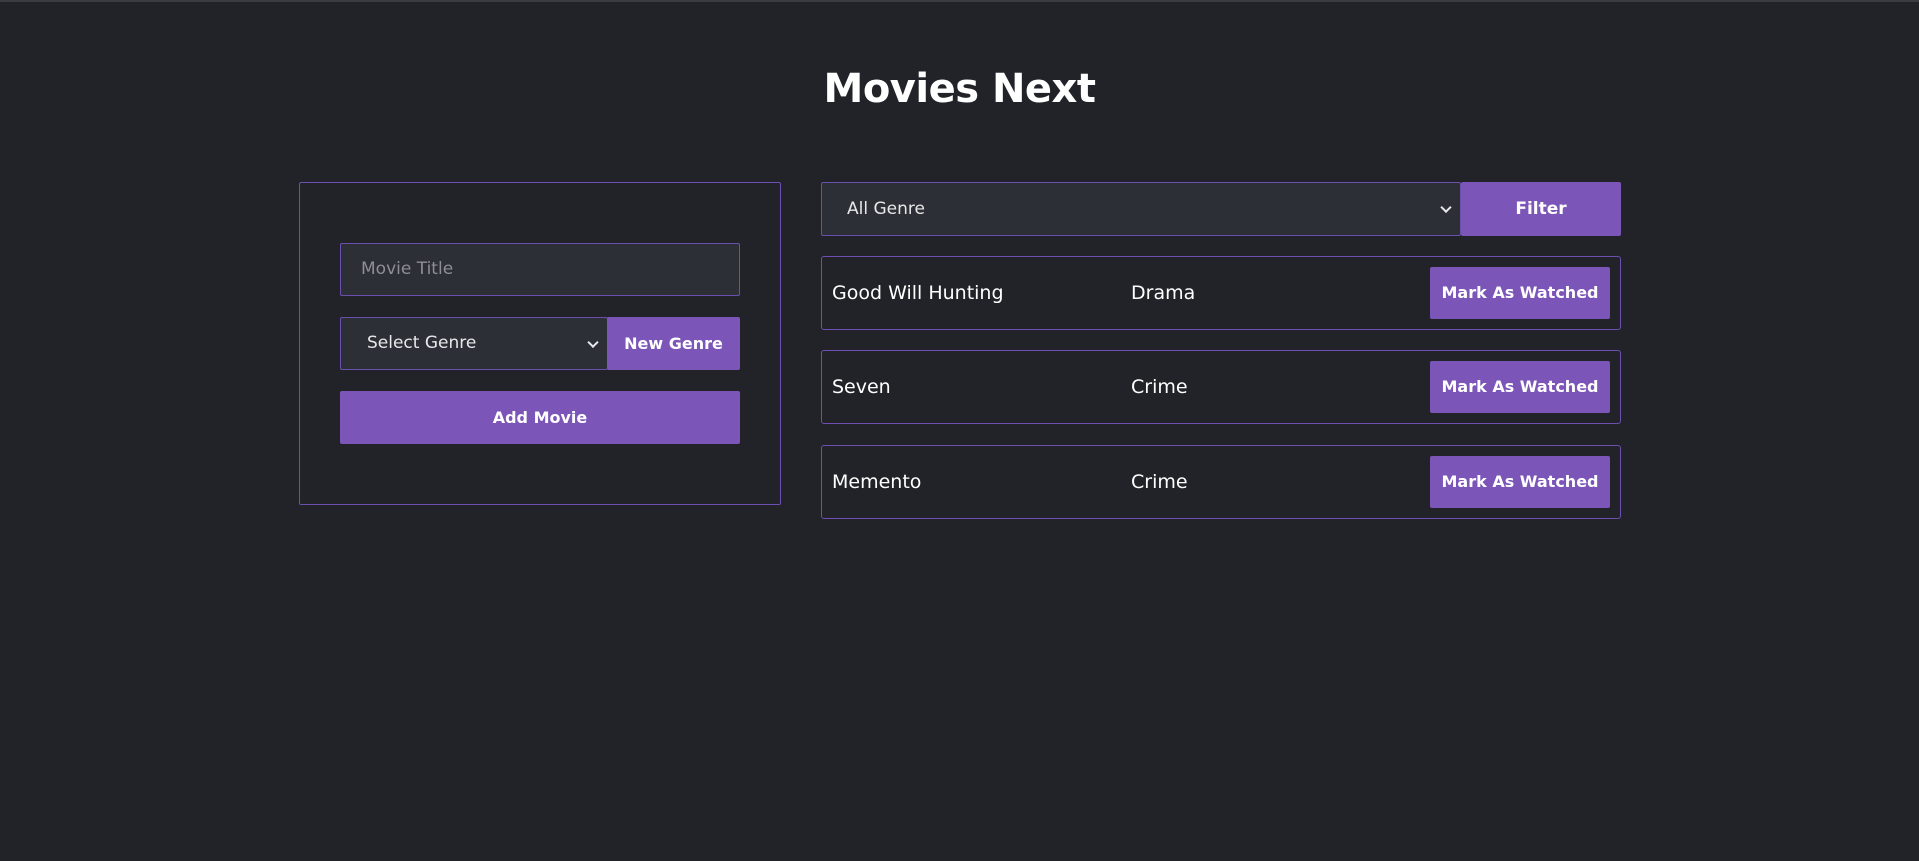 The height and width of the screenshot is (861, 1919). I want to click on new-genre-button: New Genre, so click(673, 343).